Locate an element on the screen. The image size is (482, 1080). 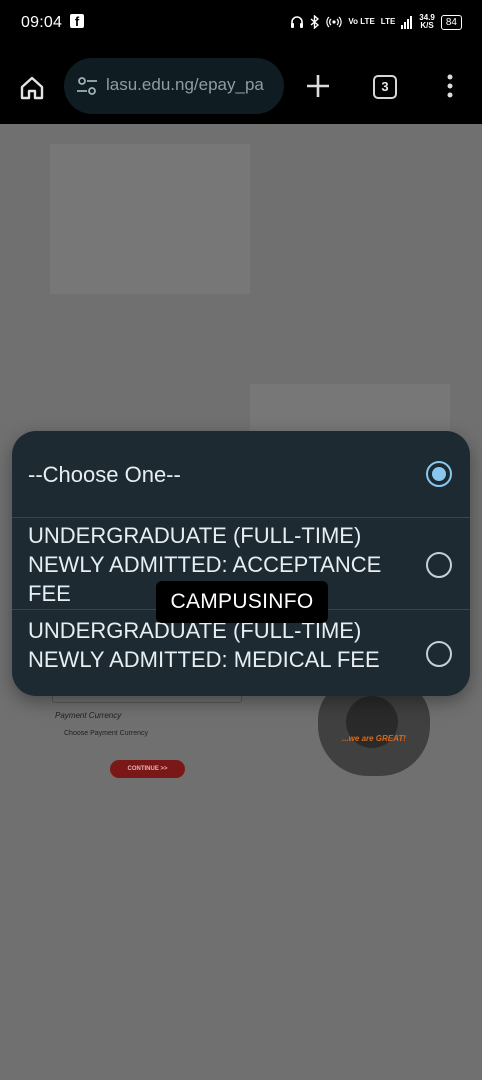
hotspot-icon is located at coordinates (334, 22).